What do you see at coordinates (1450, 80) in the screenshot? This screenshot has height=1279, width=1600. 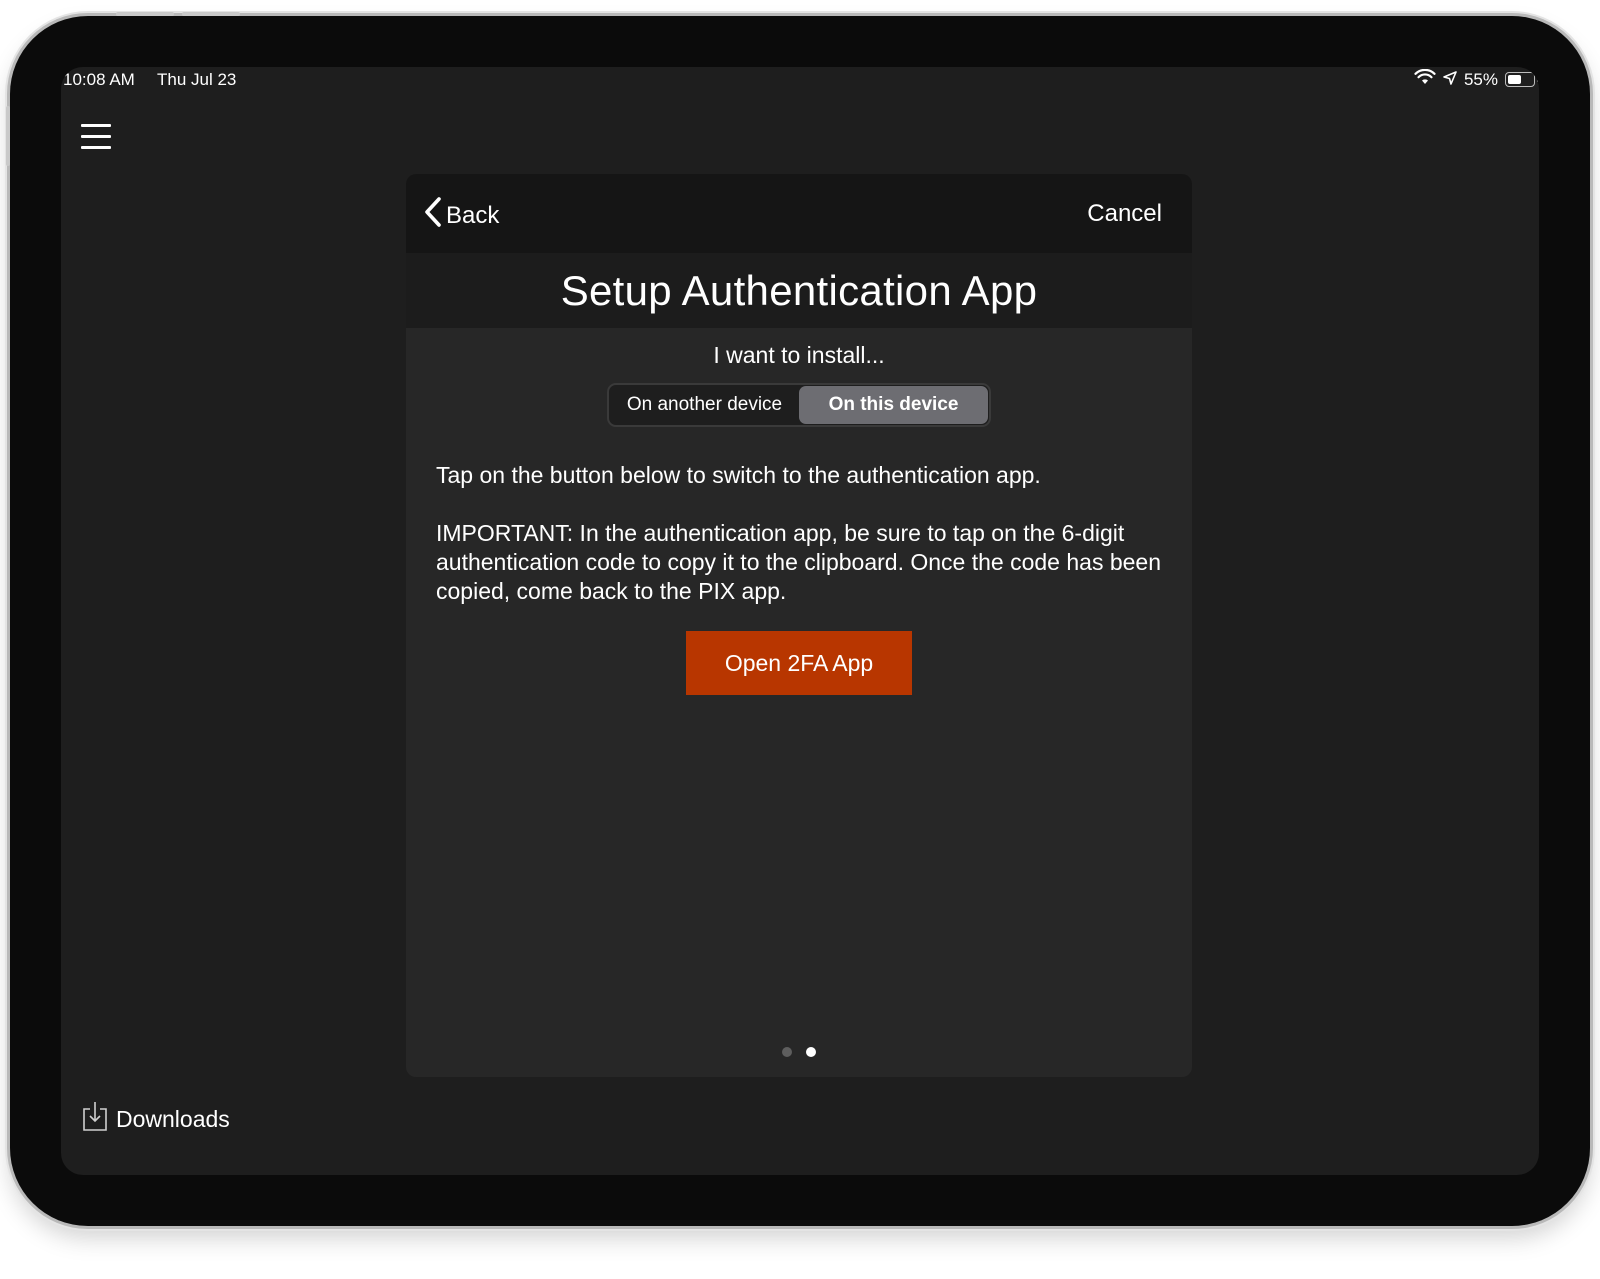 I see `location-arrow-icon` at bounding box center [1450, 80].